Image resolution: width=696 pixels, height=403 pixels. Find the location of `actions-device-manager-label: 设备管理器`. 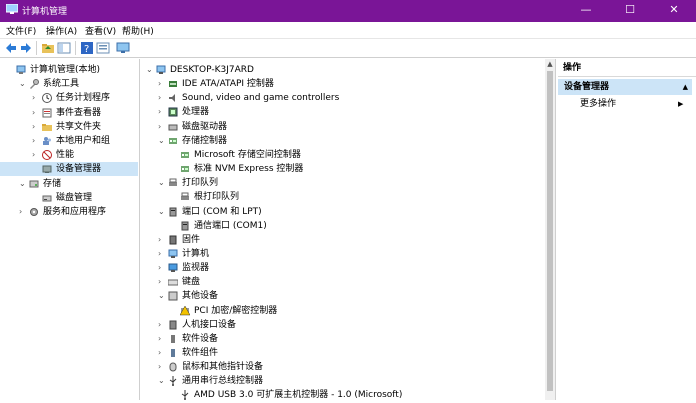

actions-device-manager-label: 设备管理器 is located at coordinates (587, 87).